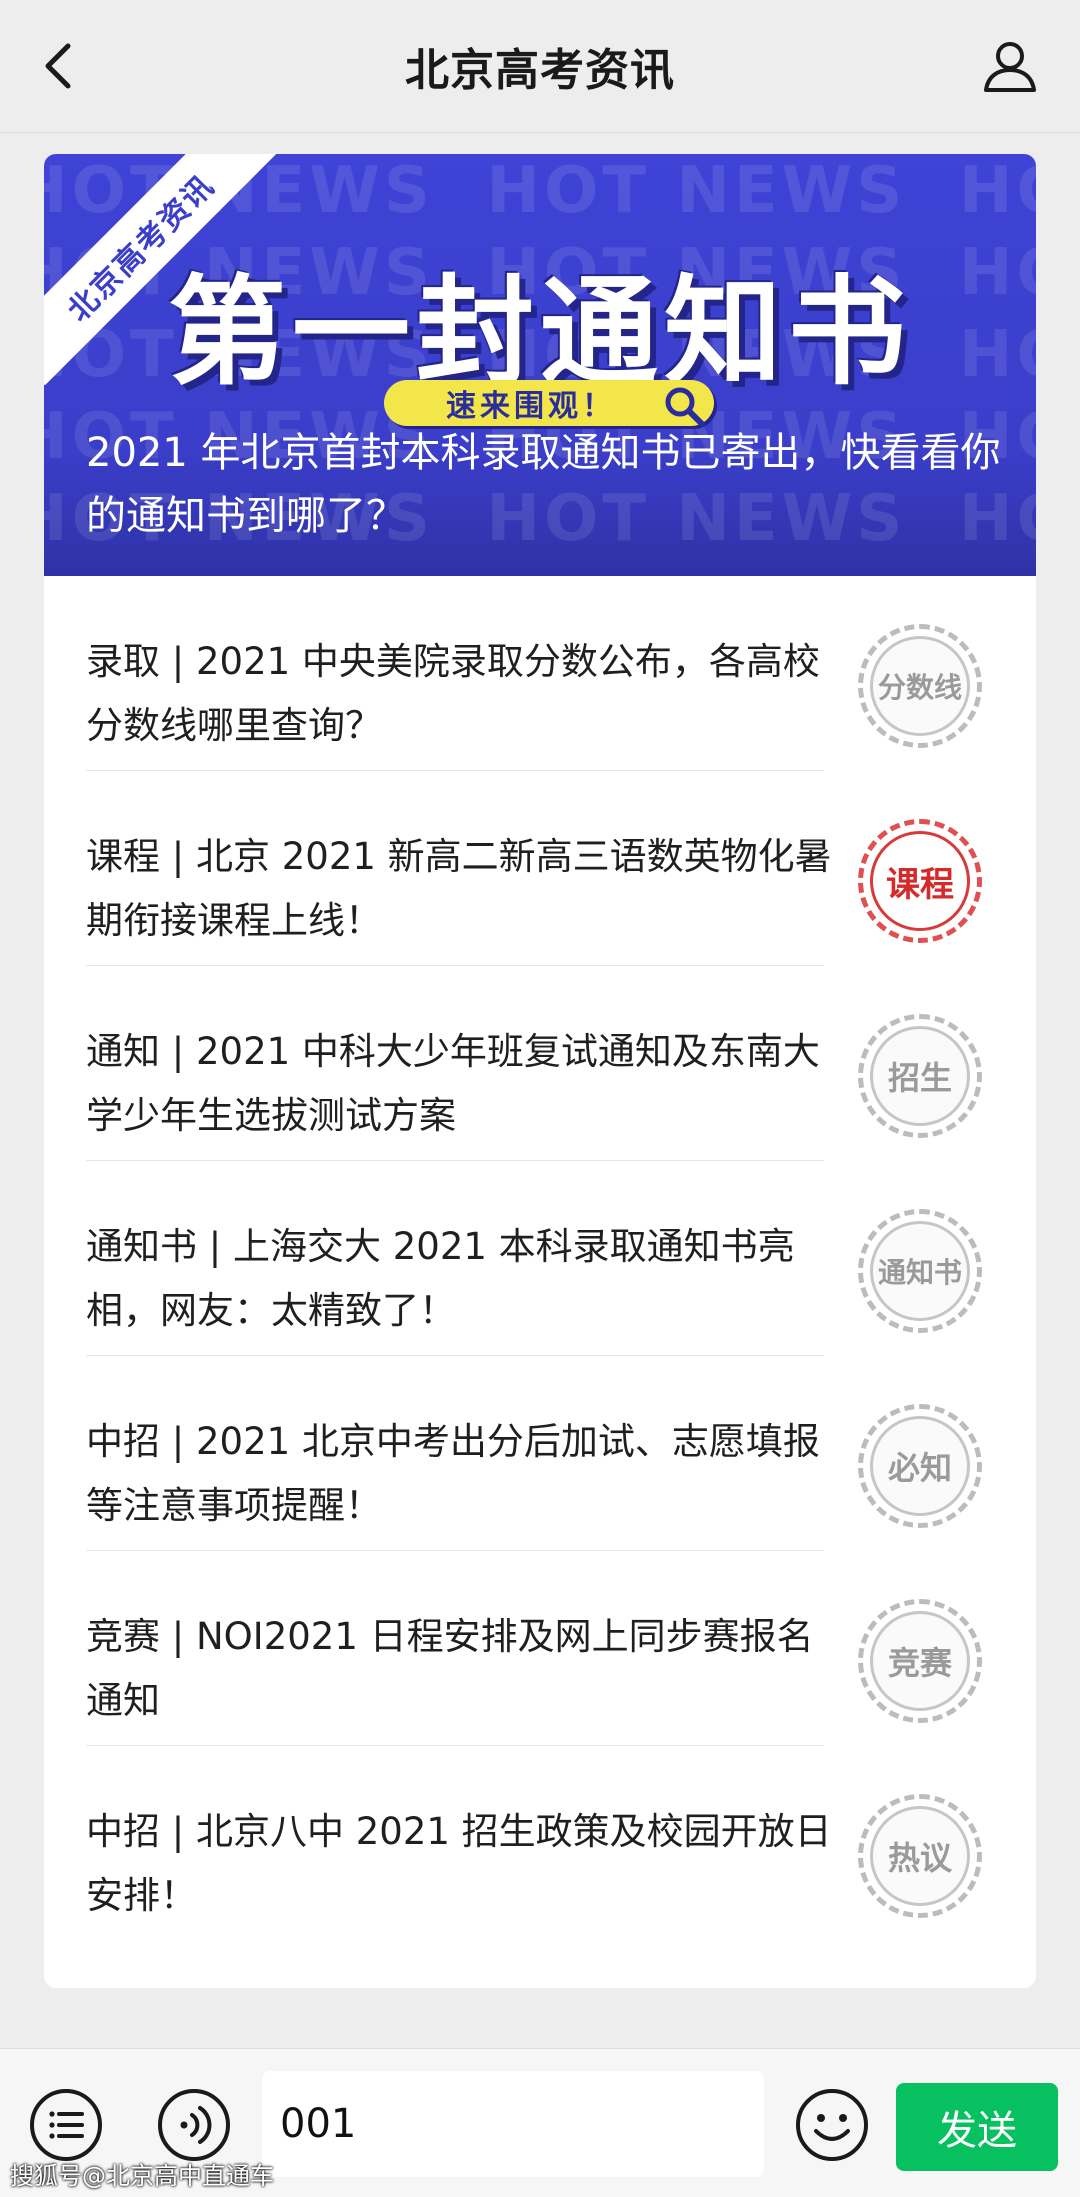 This screenshot has width=1080, height=2197. Describe the element at coordinates (920, 686) in the screenshot. I see `news-item-badge: 分数线` at that location.